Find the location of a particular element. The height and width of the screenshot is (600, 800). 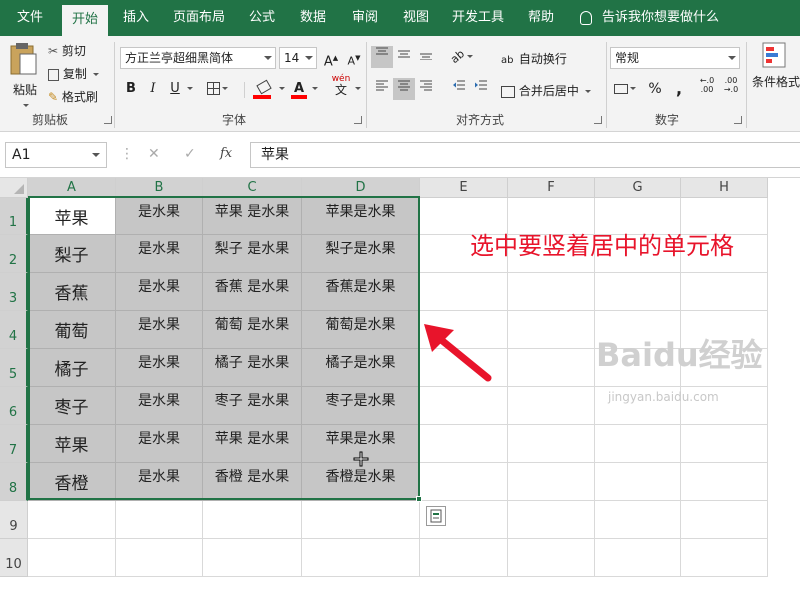

row-header-3: 3 is located at coordinates (14, 292).